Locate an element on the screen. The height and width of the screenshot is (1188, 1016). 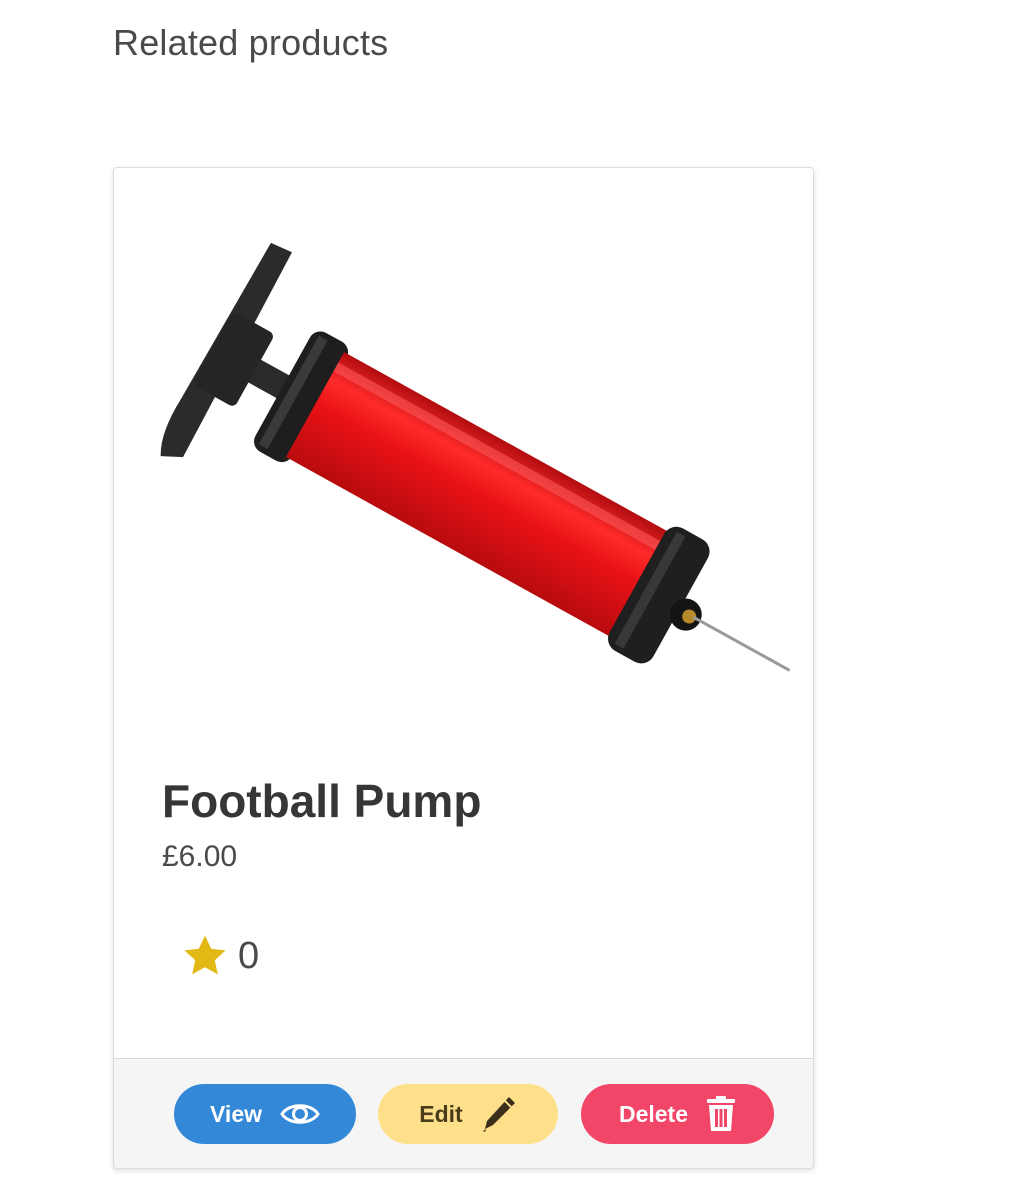
star-icon is located at coordinates (205, 955).